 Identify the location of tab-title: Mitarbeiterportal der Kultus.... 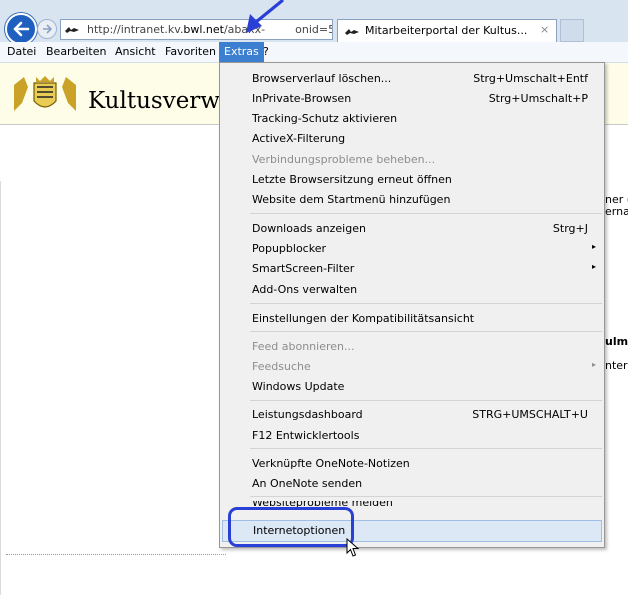
(446, 30).